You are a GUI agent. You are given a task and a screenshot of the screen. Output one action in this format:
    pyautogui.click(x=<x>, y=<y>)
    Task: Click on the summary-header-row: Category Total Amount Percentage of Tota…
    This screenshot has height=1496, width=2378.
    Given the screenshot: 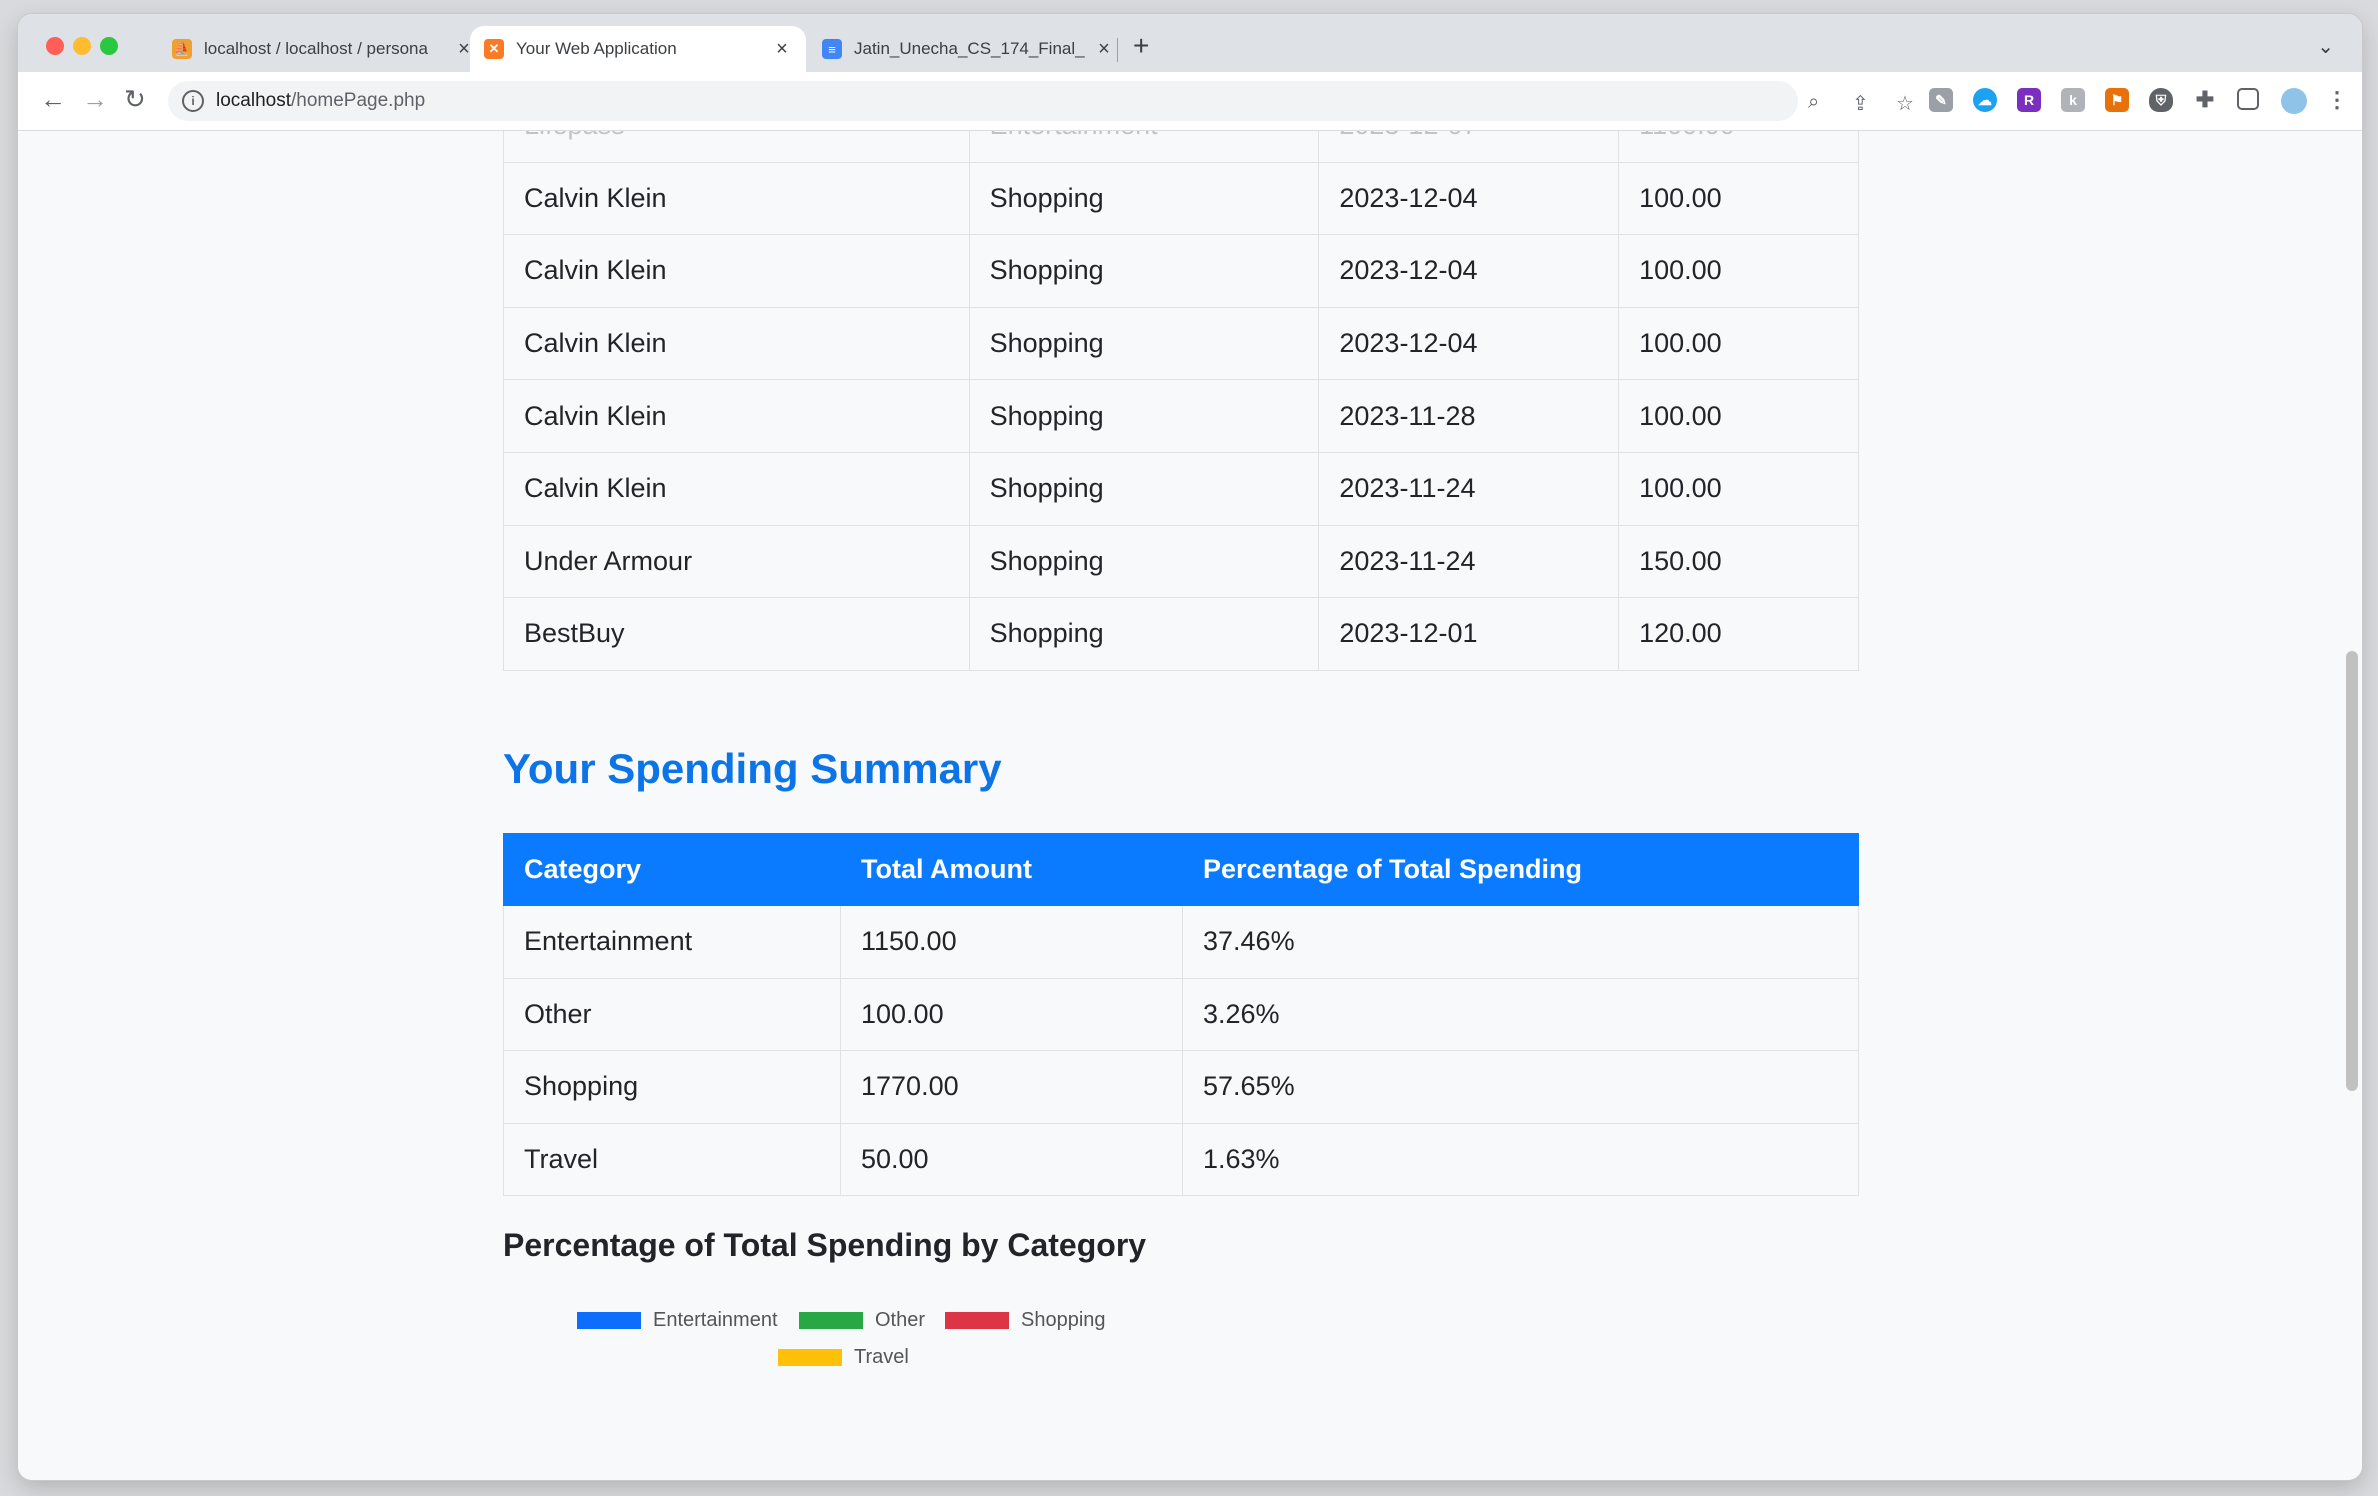 What is the action you would take?
    pyautogui.click(x=1181, y=869)
    